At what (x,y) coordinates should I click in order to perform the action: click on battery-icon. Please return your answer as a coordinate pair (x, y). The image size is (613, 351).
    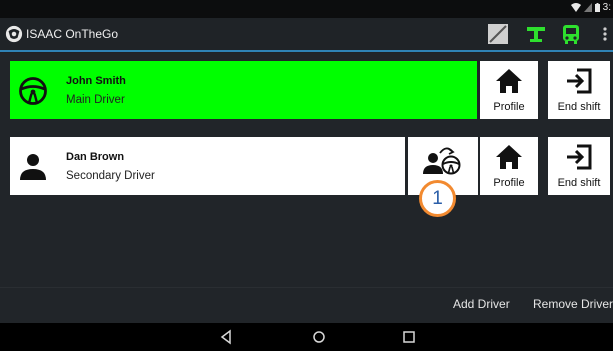
    Looking at the image, I should click on (597, 7).